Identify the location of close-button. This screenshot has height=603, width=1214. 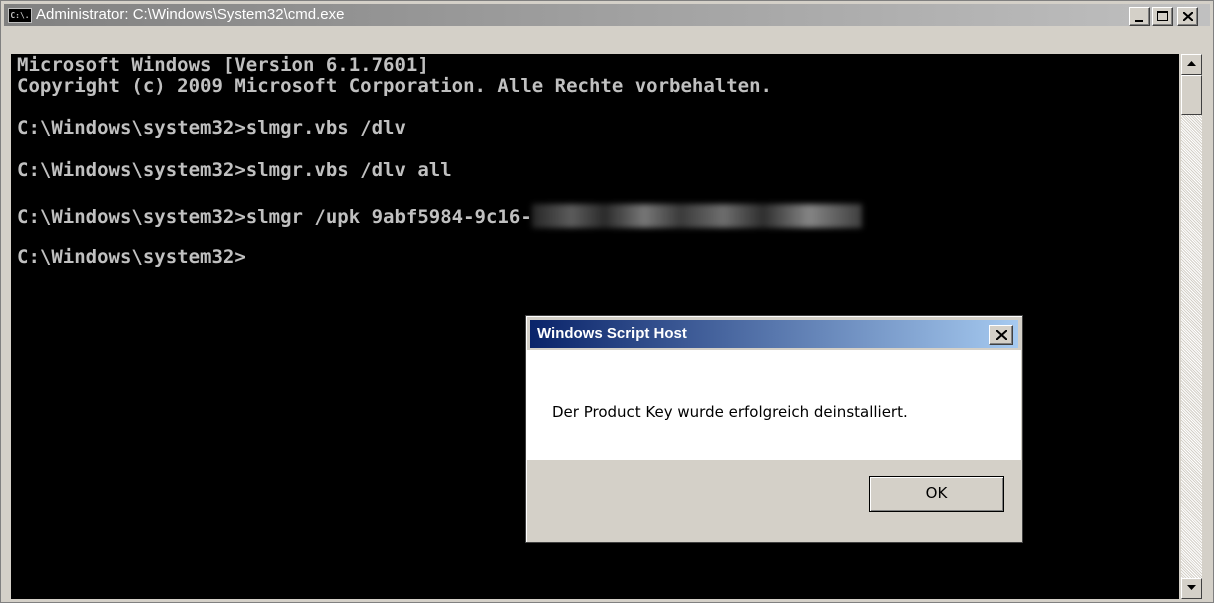
(1187, 16).